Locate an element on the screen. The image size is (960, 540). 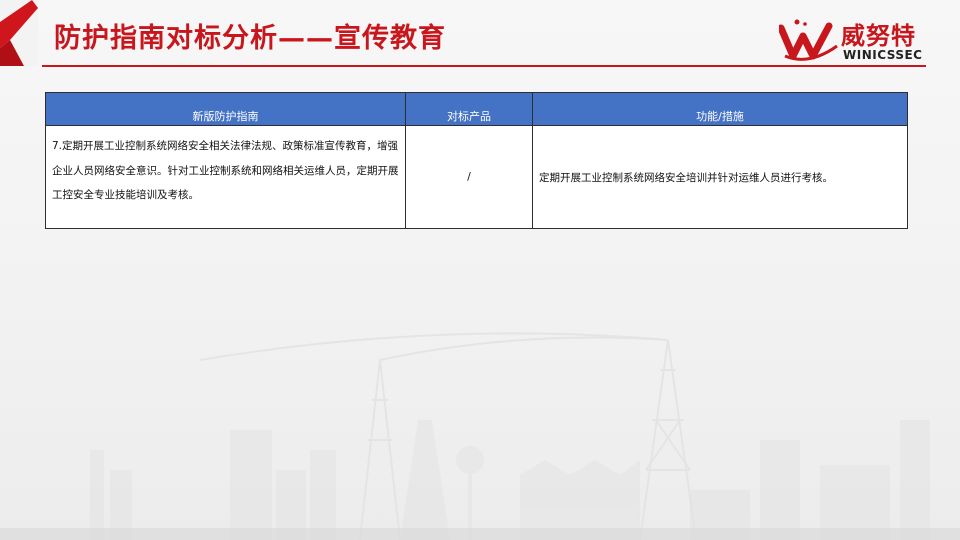
column-header-guide: 新版防护指南 is located at coordinates (225, 109).